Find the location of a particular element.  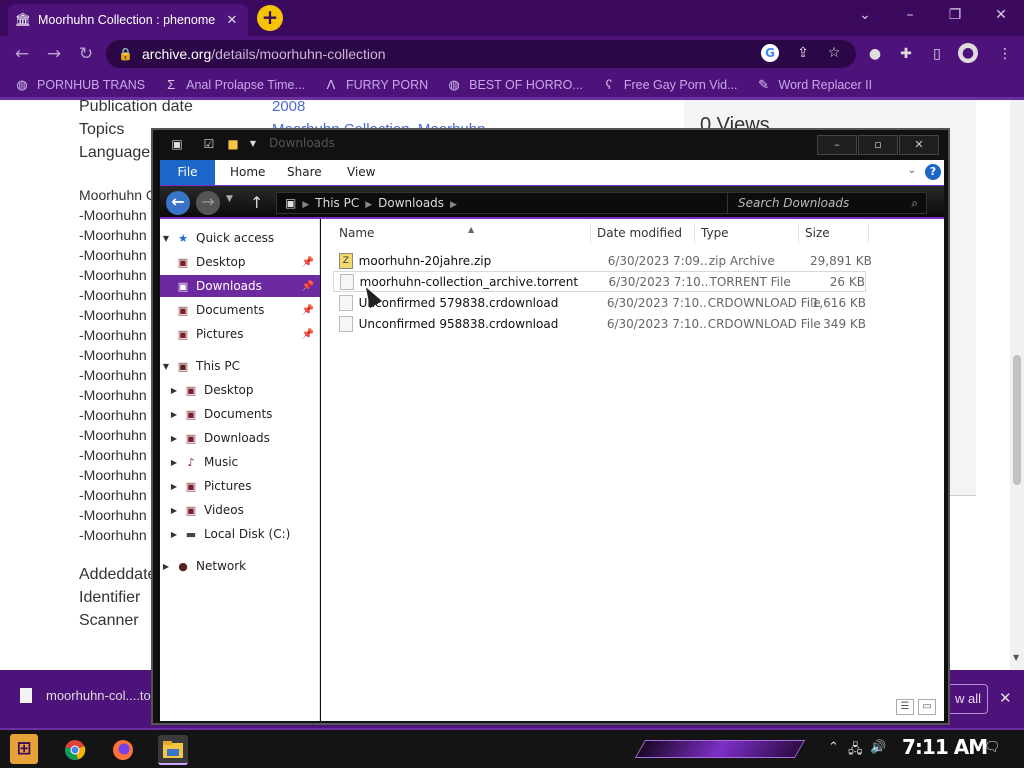

nav-downloads-pinned: ▣ Downloads 📌 is located at coordinates (240, 286).